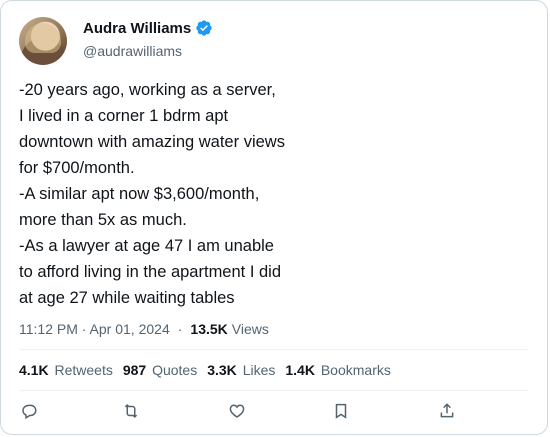 Image resolution: width=550 pixels, height=437 pixels. I want to click on like-icon, so click(237, 411).